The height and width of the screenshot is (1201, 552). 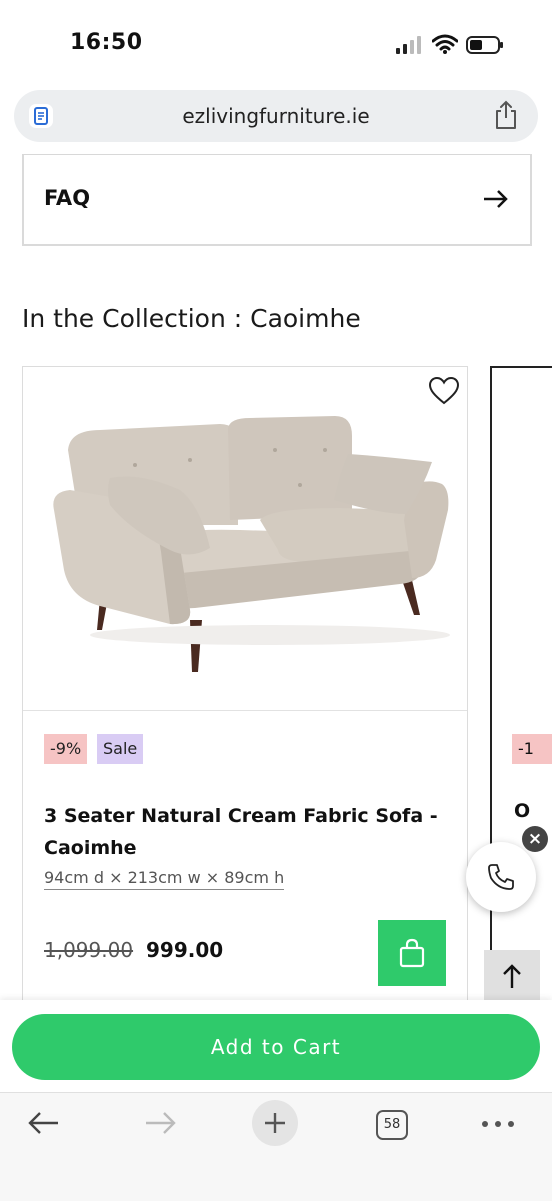 What do you see at coordinates (496, 199) in the screenshot?
I see `arrow-right-icon` at bounding box center [496, 199].